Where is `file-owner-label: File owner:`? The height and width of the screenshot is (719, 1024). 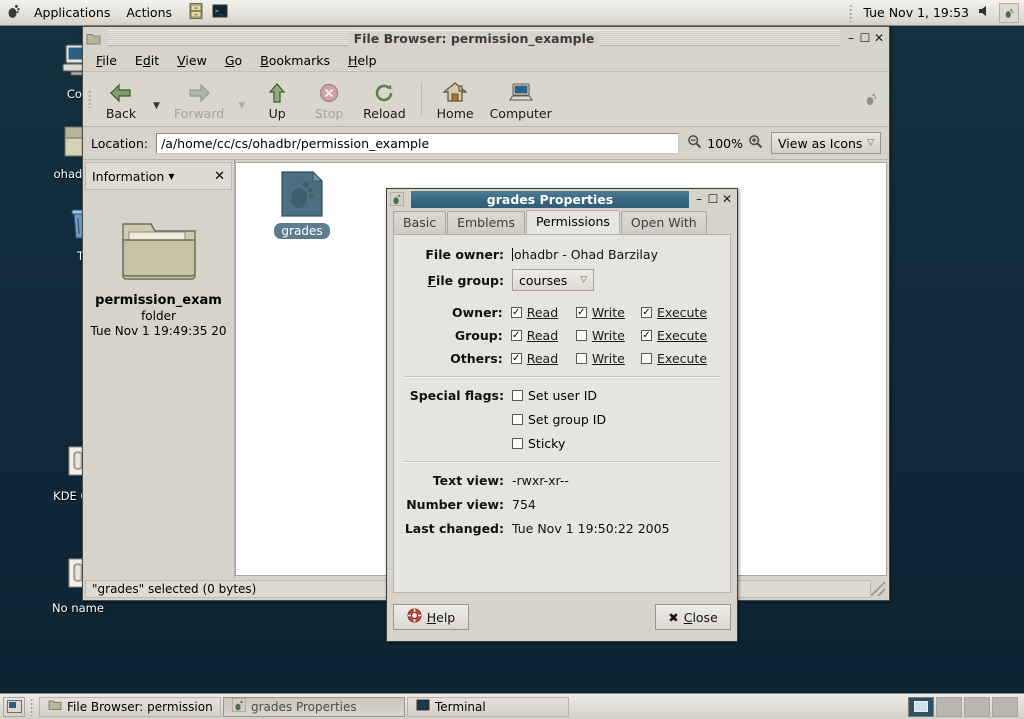 file-owner-label: File owner: is located at coordinates (464, 254).